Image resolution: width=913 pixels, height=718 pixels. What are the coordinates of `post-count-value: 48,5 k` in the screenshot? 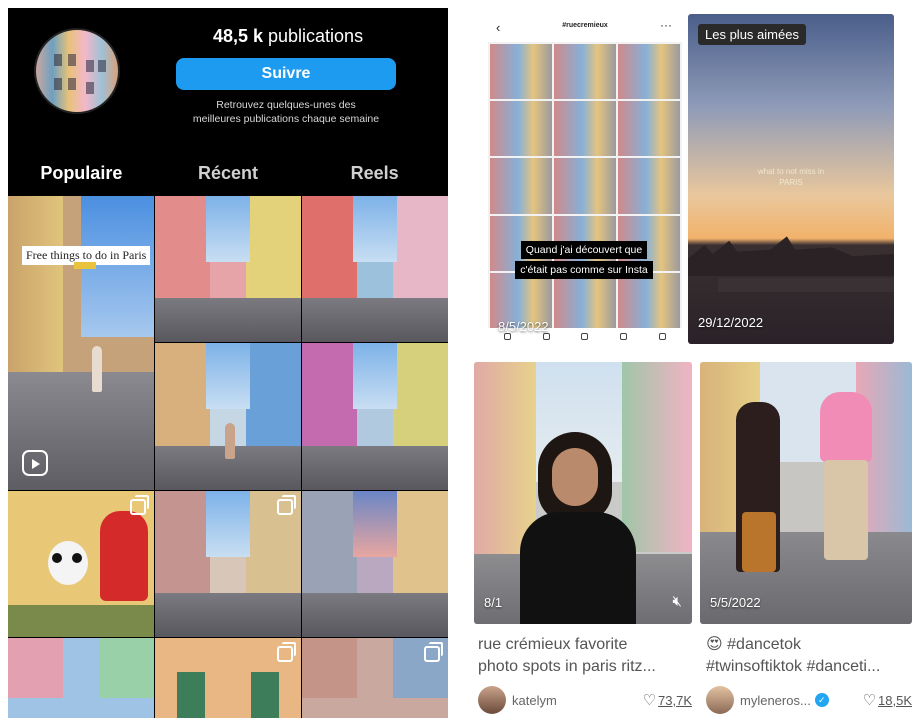 It's located at (237, 36).